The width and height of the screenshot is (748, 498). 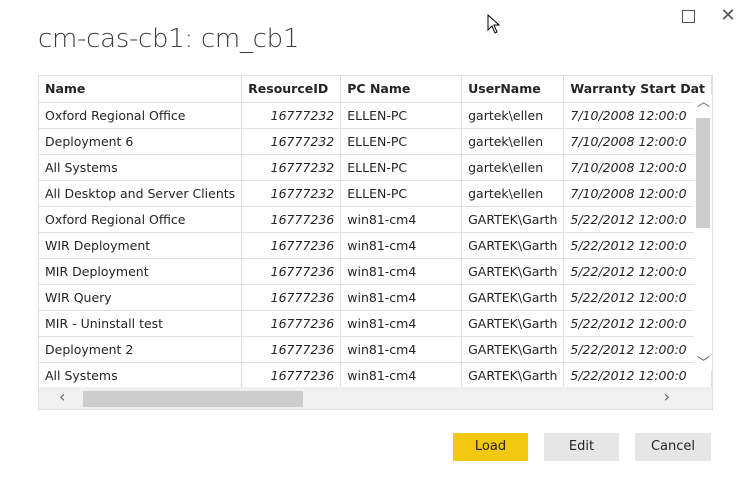 What do you see at coordinates (703, 364) in the screenshot?
I see `chevron-down-icon: ﹀` at bounding box center [703, 364].